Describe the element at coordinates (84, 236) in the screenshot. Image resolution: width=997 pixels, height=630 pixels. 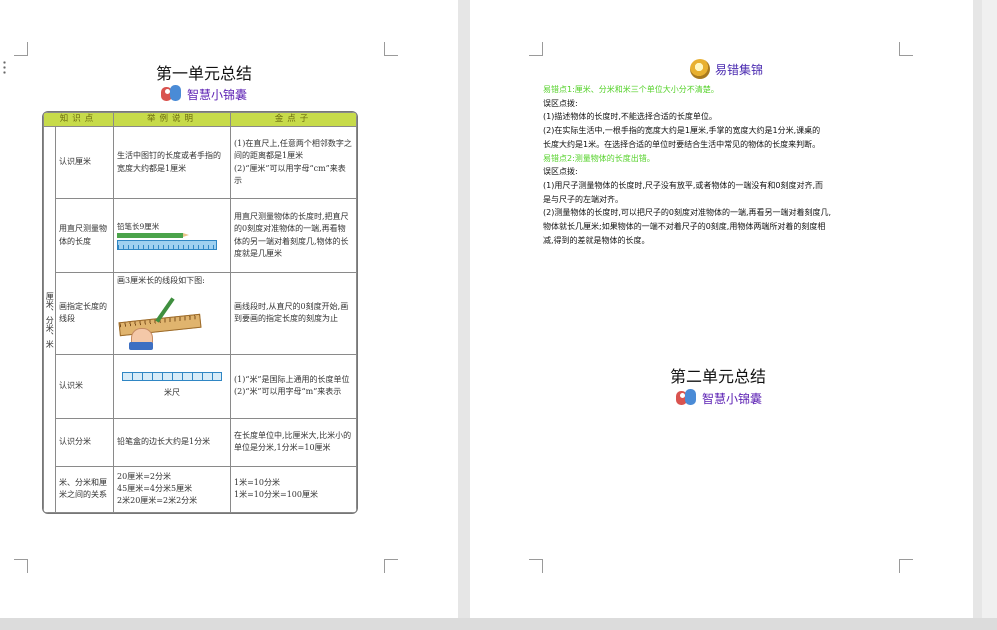
I see `topic-cell: 用直尺测量物体的长度` at that location.